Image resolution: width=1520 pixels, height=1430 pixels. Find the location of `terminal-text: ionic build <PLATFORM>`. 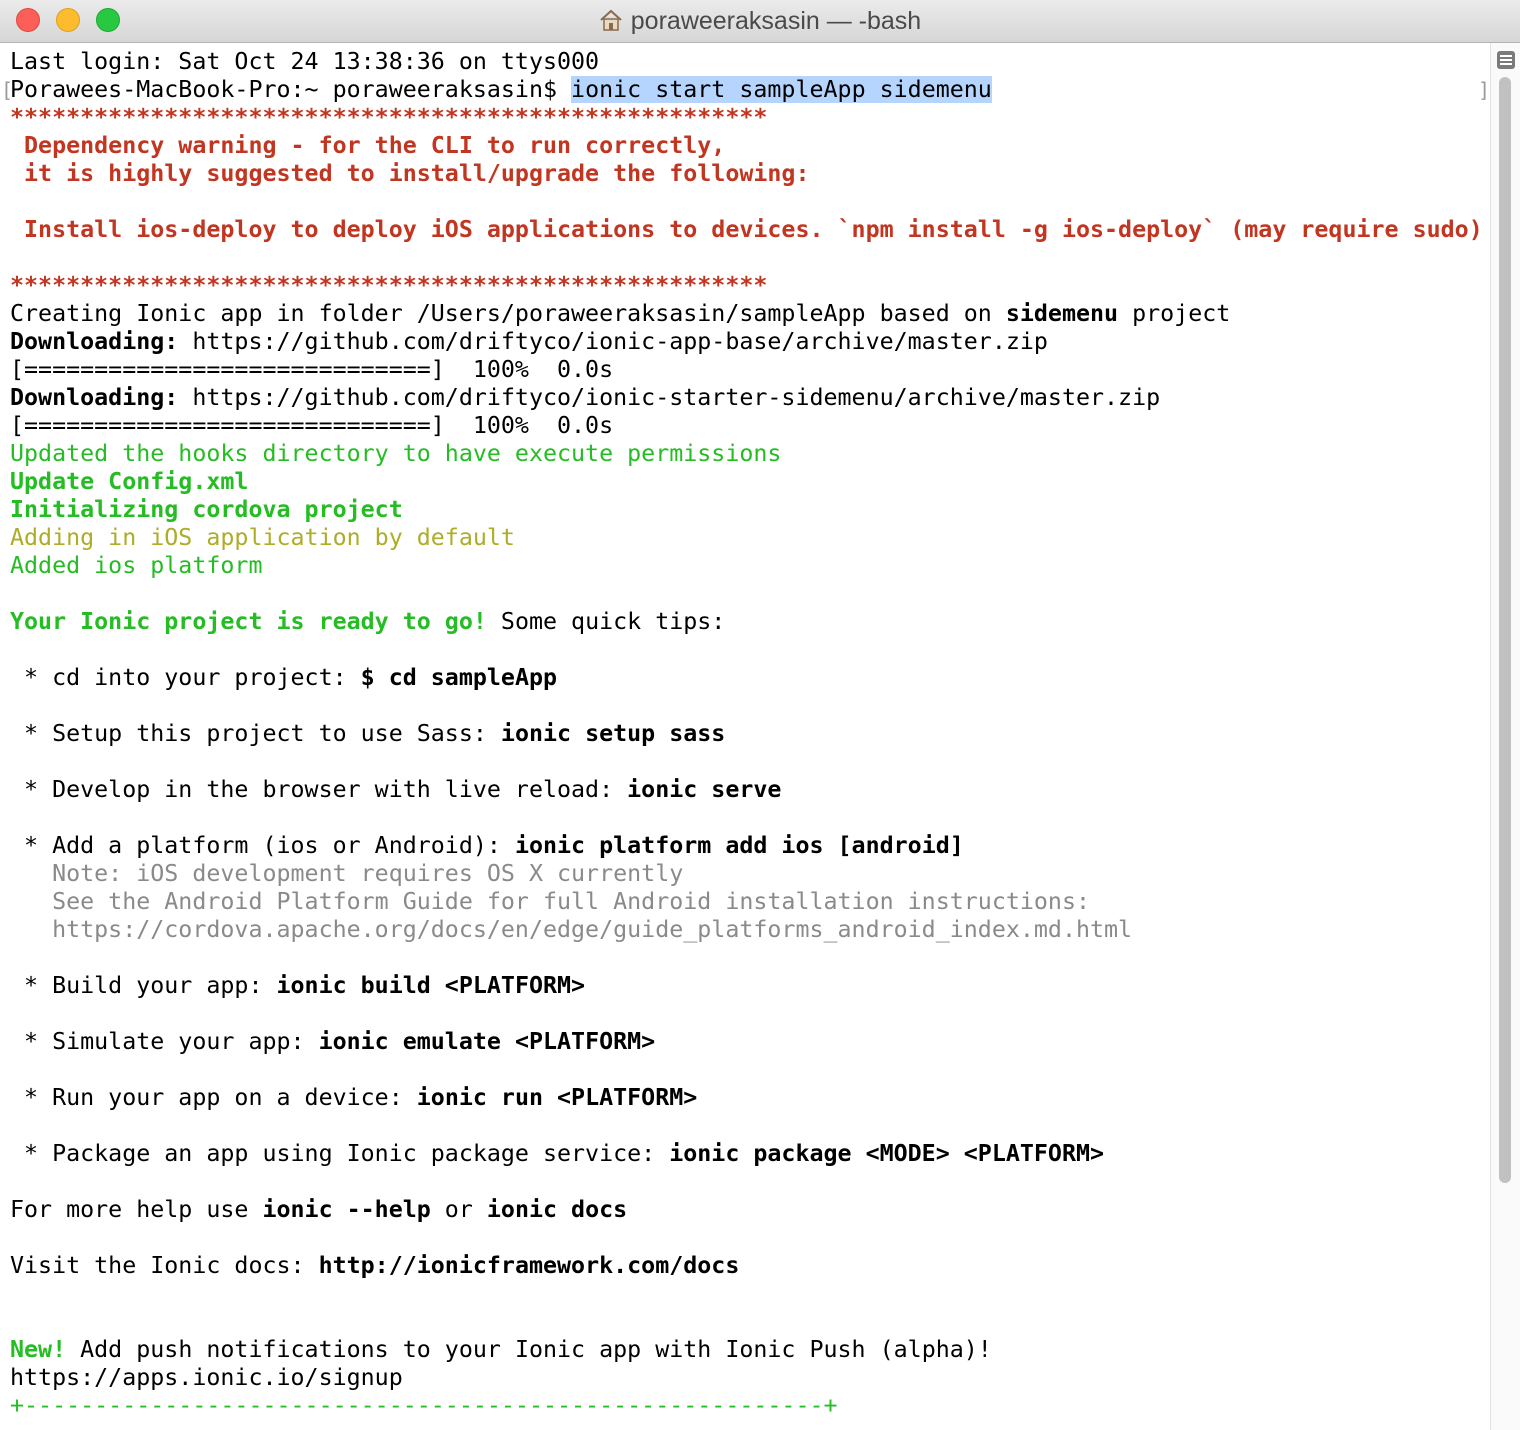

terminal-text: ionic build <PLATFORM> is located at coordinates (431, 985).